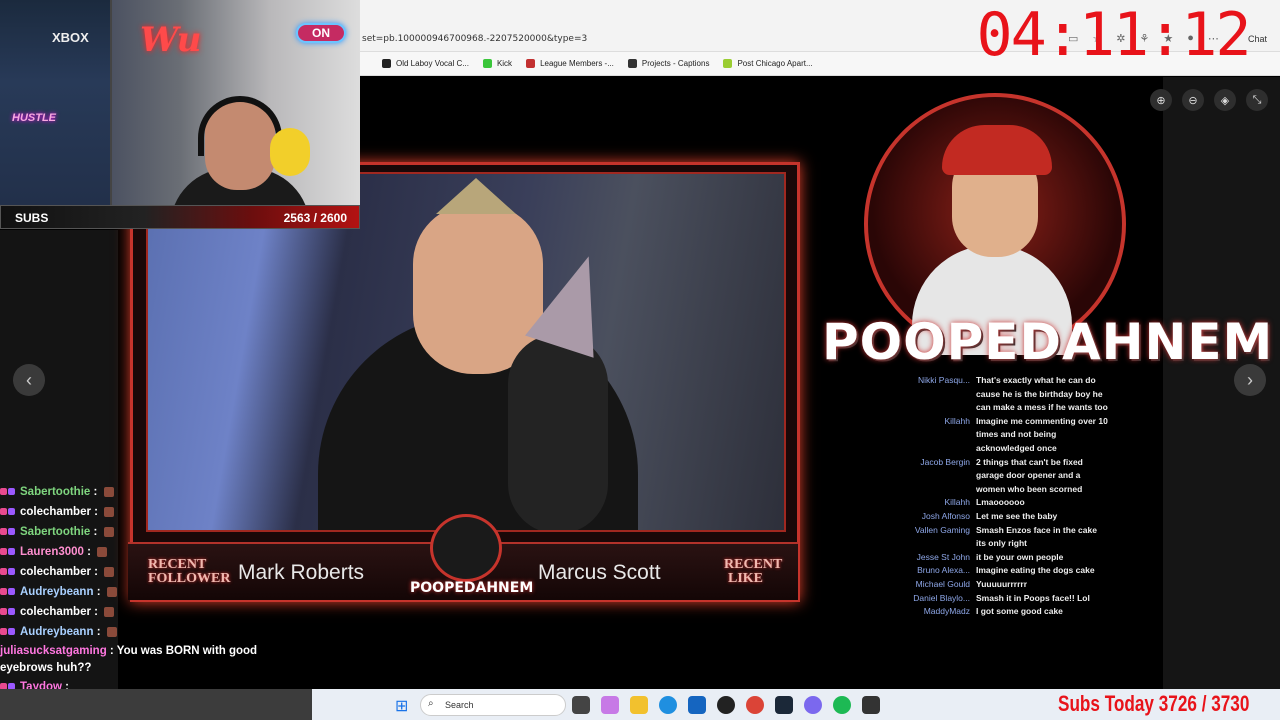 The image size is (1280, 720). What do you see at coordinates (1000, 502) in the screenshot?
I see `comment-text: Lmaoooooo` at bounding box center [1000, 502].